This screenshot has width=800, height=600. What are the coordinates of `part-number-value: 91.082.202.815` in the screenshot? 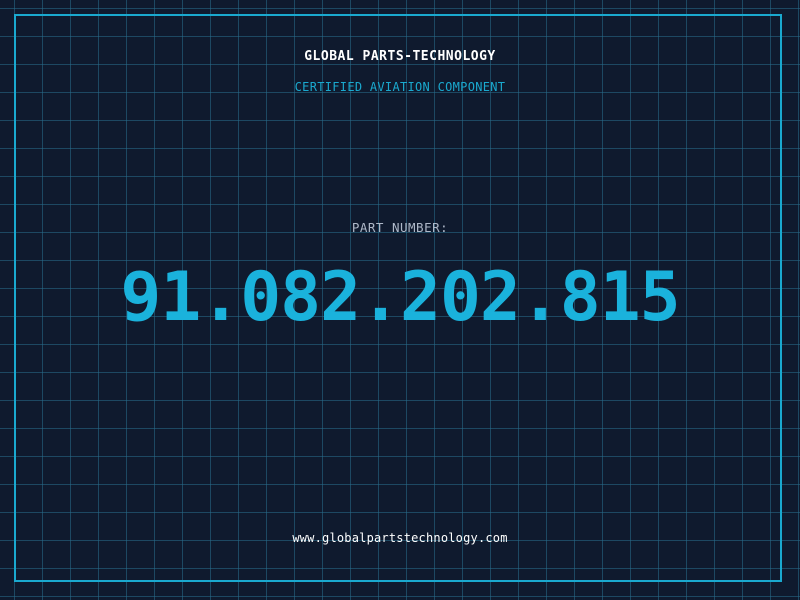 It's located at (400, 297).